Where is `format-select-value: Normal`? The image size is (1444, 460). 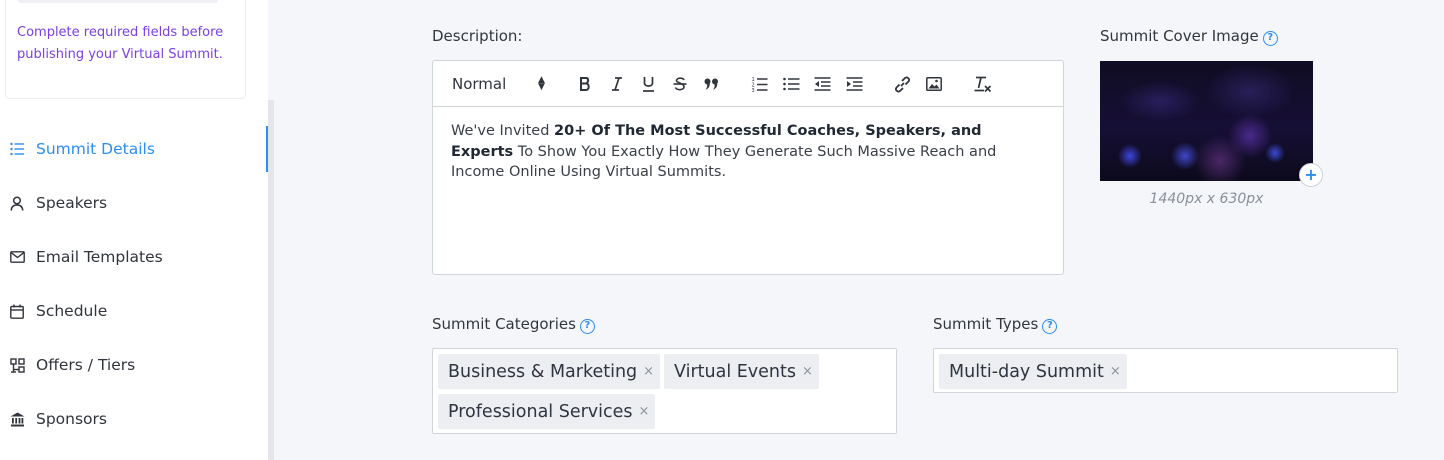
format-select-value: Normal is located at coordinates (479, 84).